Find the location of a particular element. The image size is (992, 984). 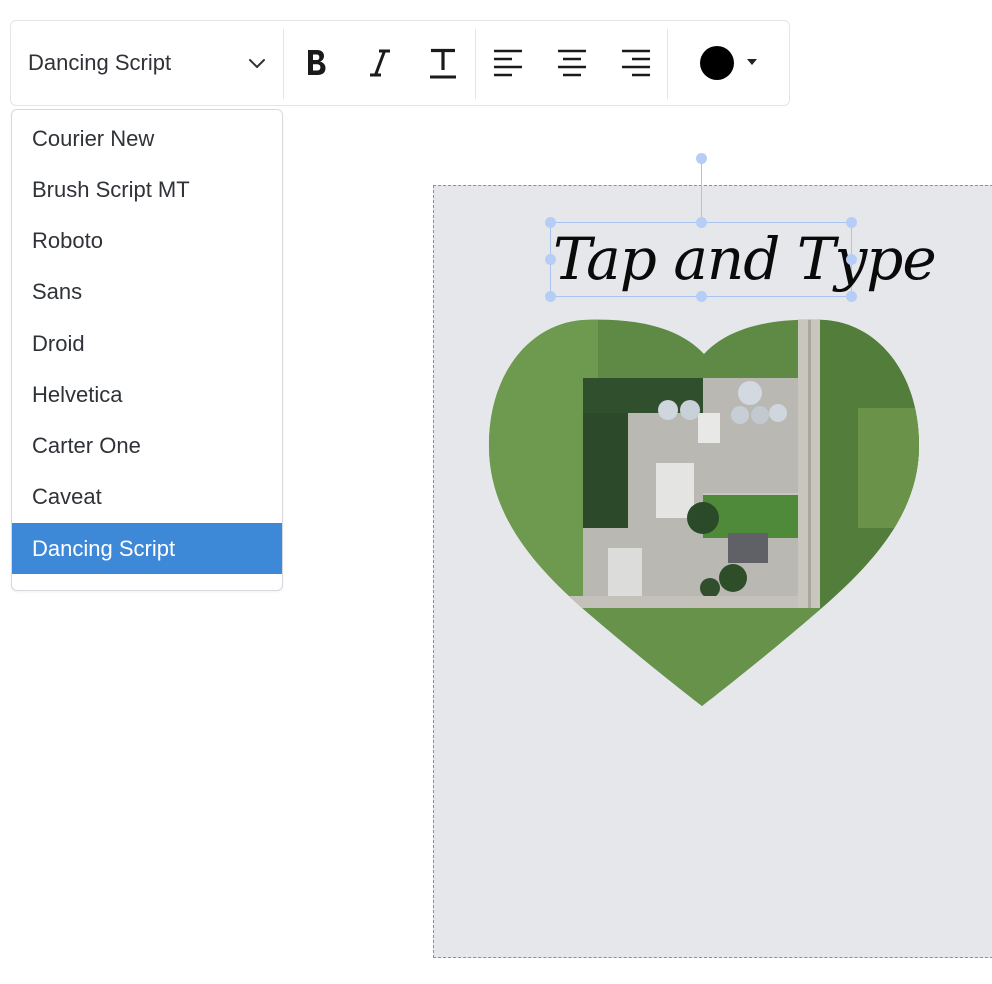

align-left-button is located at coordinates (508, 63).